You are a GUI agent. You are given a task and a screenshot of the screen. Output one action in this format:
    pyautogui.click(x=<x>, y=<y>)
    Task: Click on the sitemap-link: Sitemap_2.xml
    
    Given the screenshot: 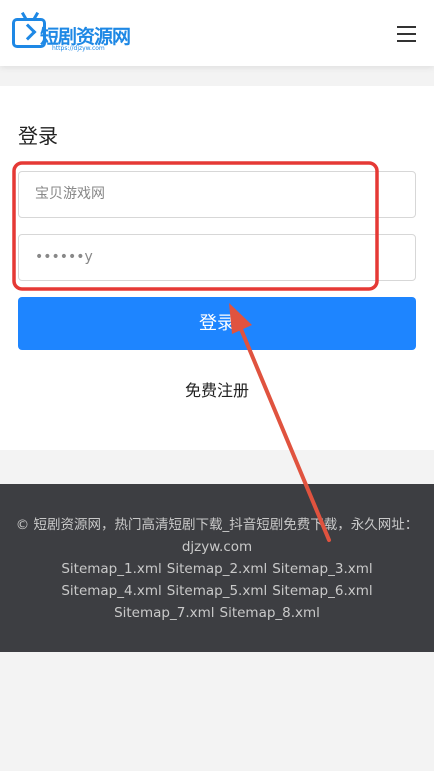 What is the action you would take?
    pyautogui.click(x=217, y=569)
    